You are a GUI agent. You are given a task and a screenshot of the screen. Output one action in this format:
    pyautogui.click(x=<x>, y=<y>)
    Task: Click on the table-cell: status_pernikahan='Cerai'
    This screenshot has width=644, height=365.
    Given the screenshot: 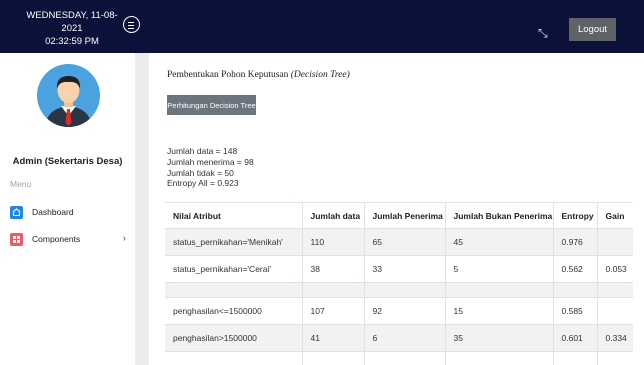 What is the action you would take?
    pyautogui.click(x=233, y=269)
    